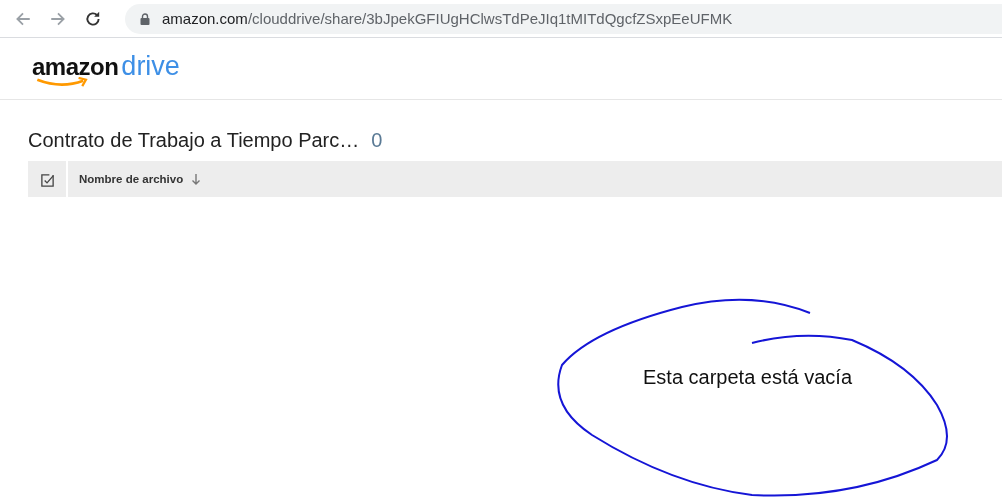 This screenshot has height=502, width=1002. Describe the element at coordinates (150, 66) in the screenshot. I see `logo-product: drive` at that location.